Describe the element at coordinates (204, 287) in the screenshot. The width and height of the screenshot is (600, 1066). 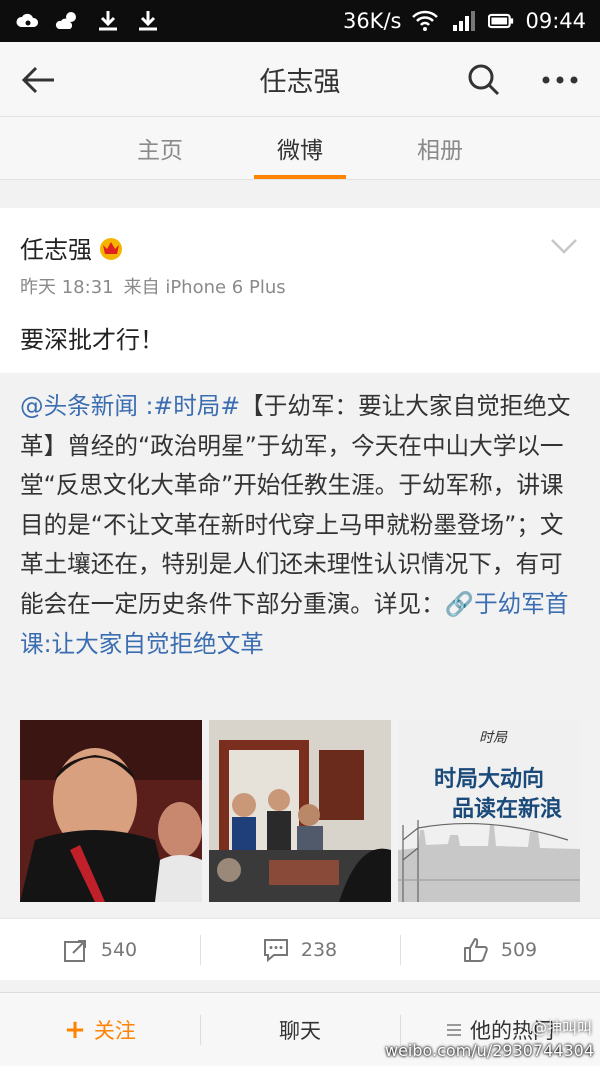
I see `post-source: 来自 iPhone 6 Plus` at that location.